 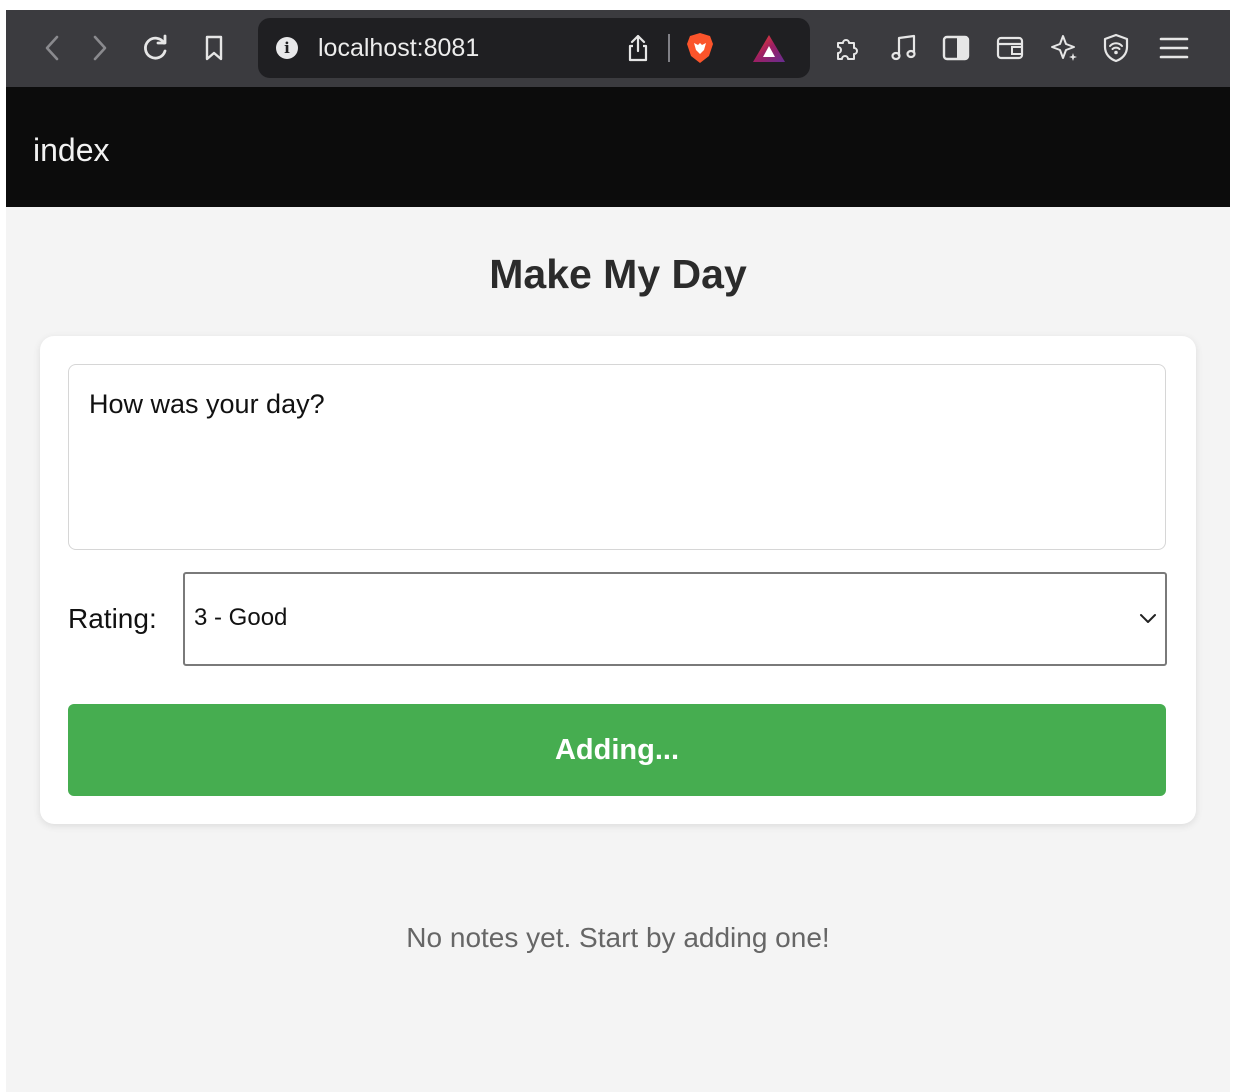 What do you see at coordinates (675, 619) in the screenshot?
I see `rating-select: 3 - Good` at bounding box center [675, 619].